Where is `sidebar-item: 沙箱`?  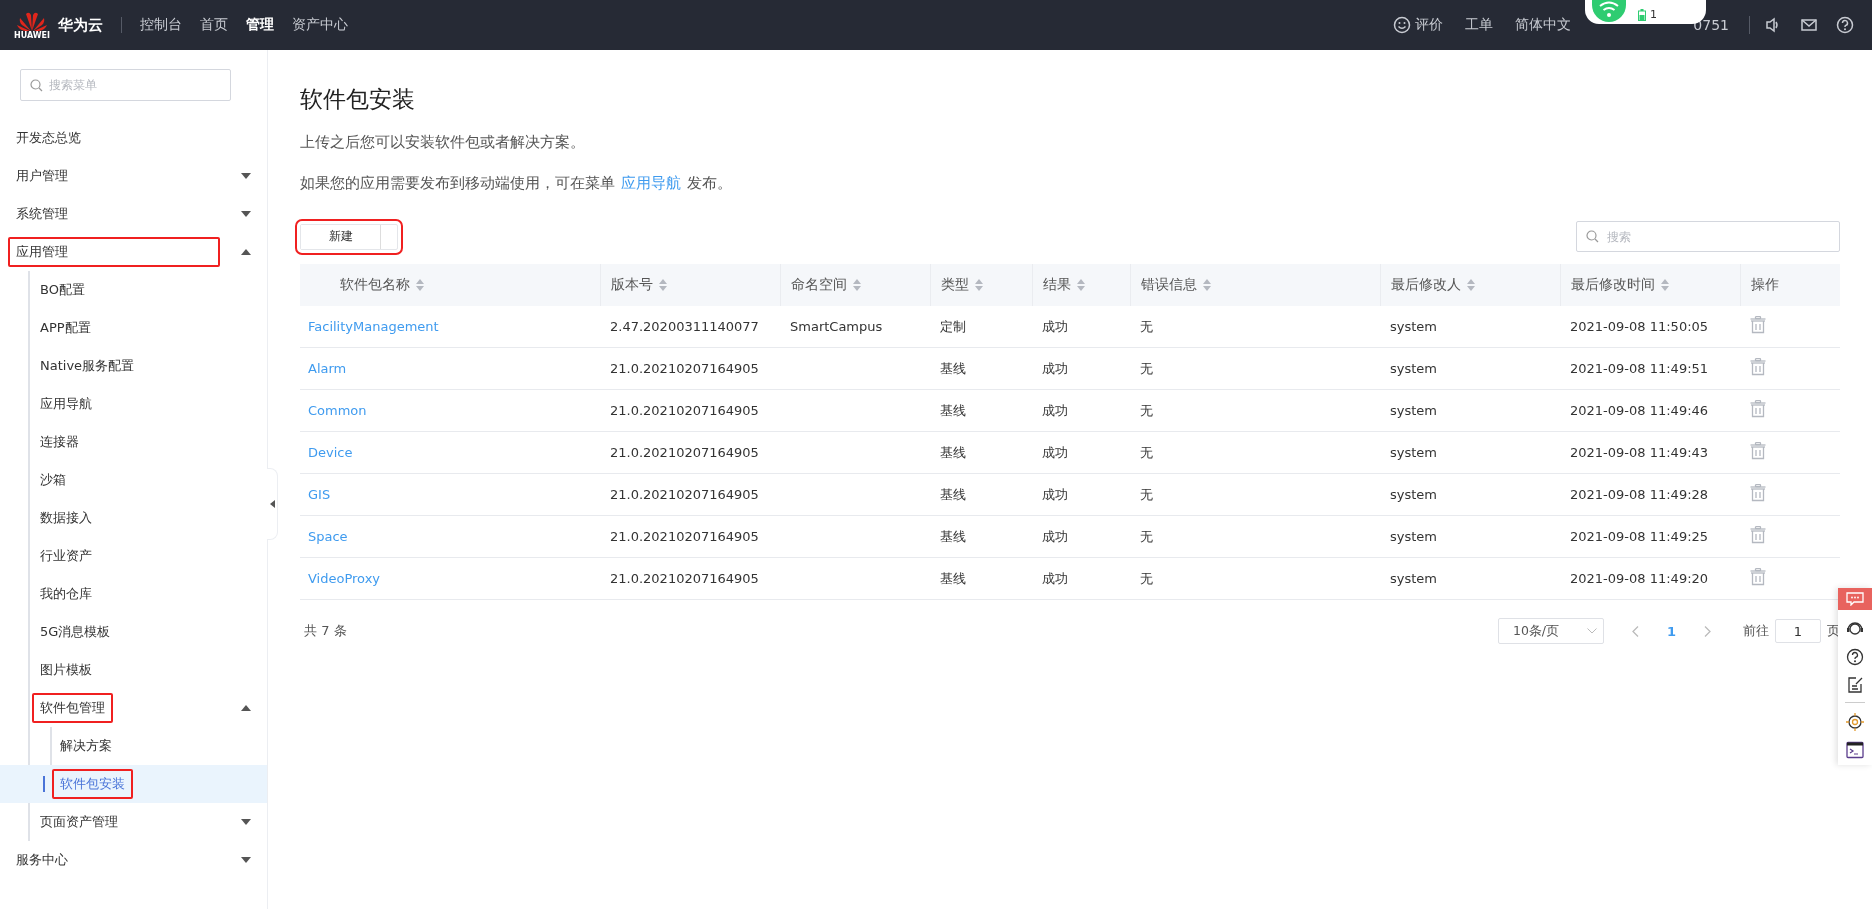 sidebar-item: 沙箱 is located at coordinates (53, 480).